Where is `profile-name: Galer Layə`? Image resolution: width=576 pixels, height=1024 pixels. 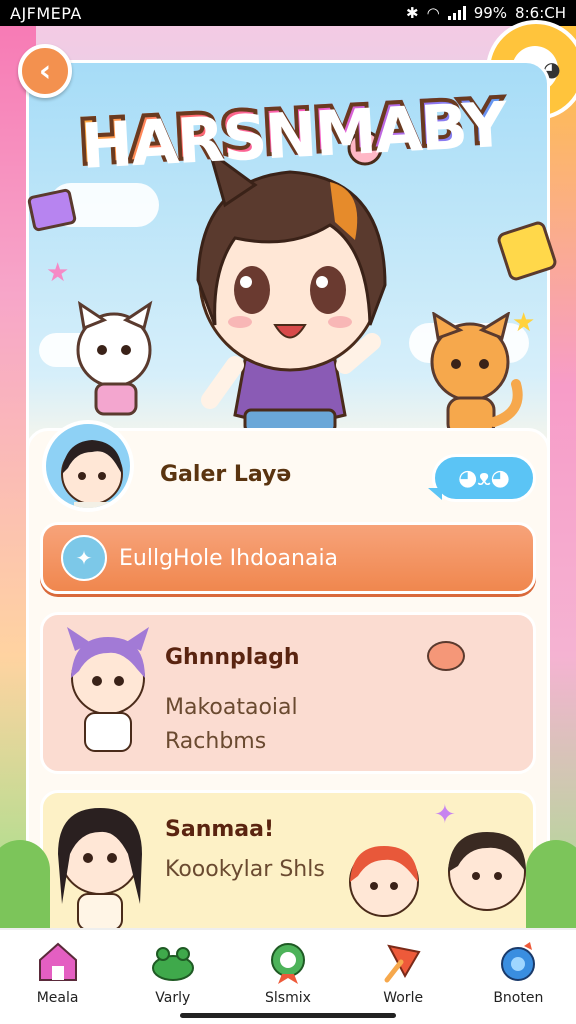 profile-name: Galer Layə is located at coordinates (226, 474).